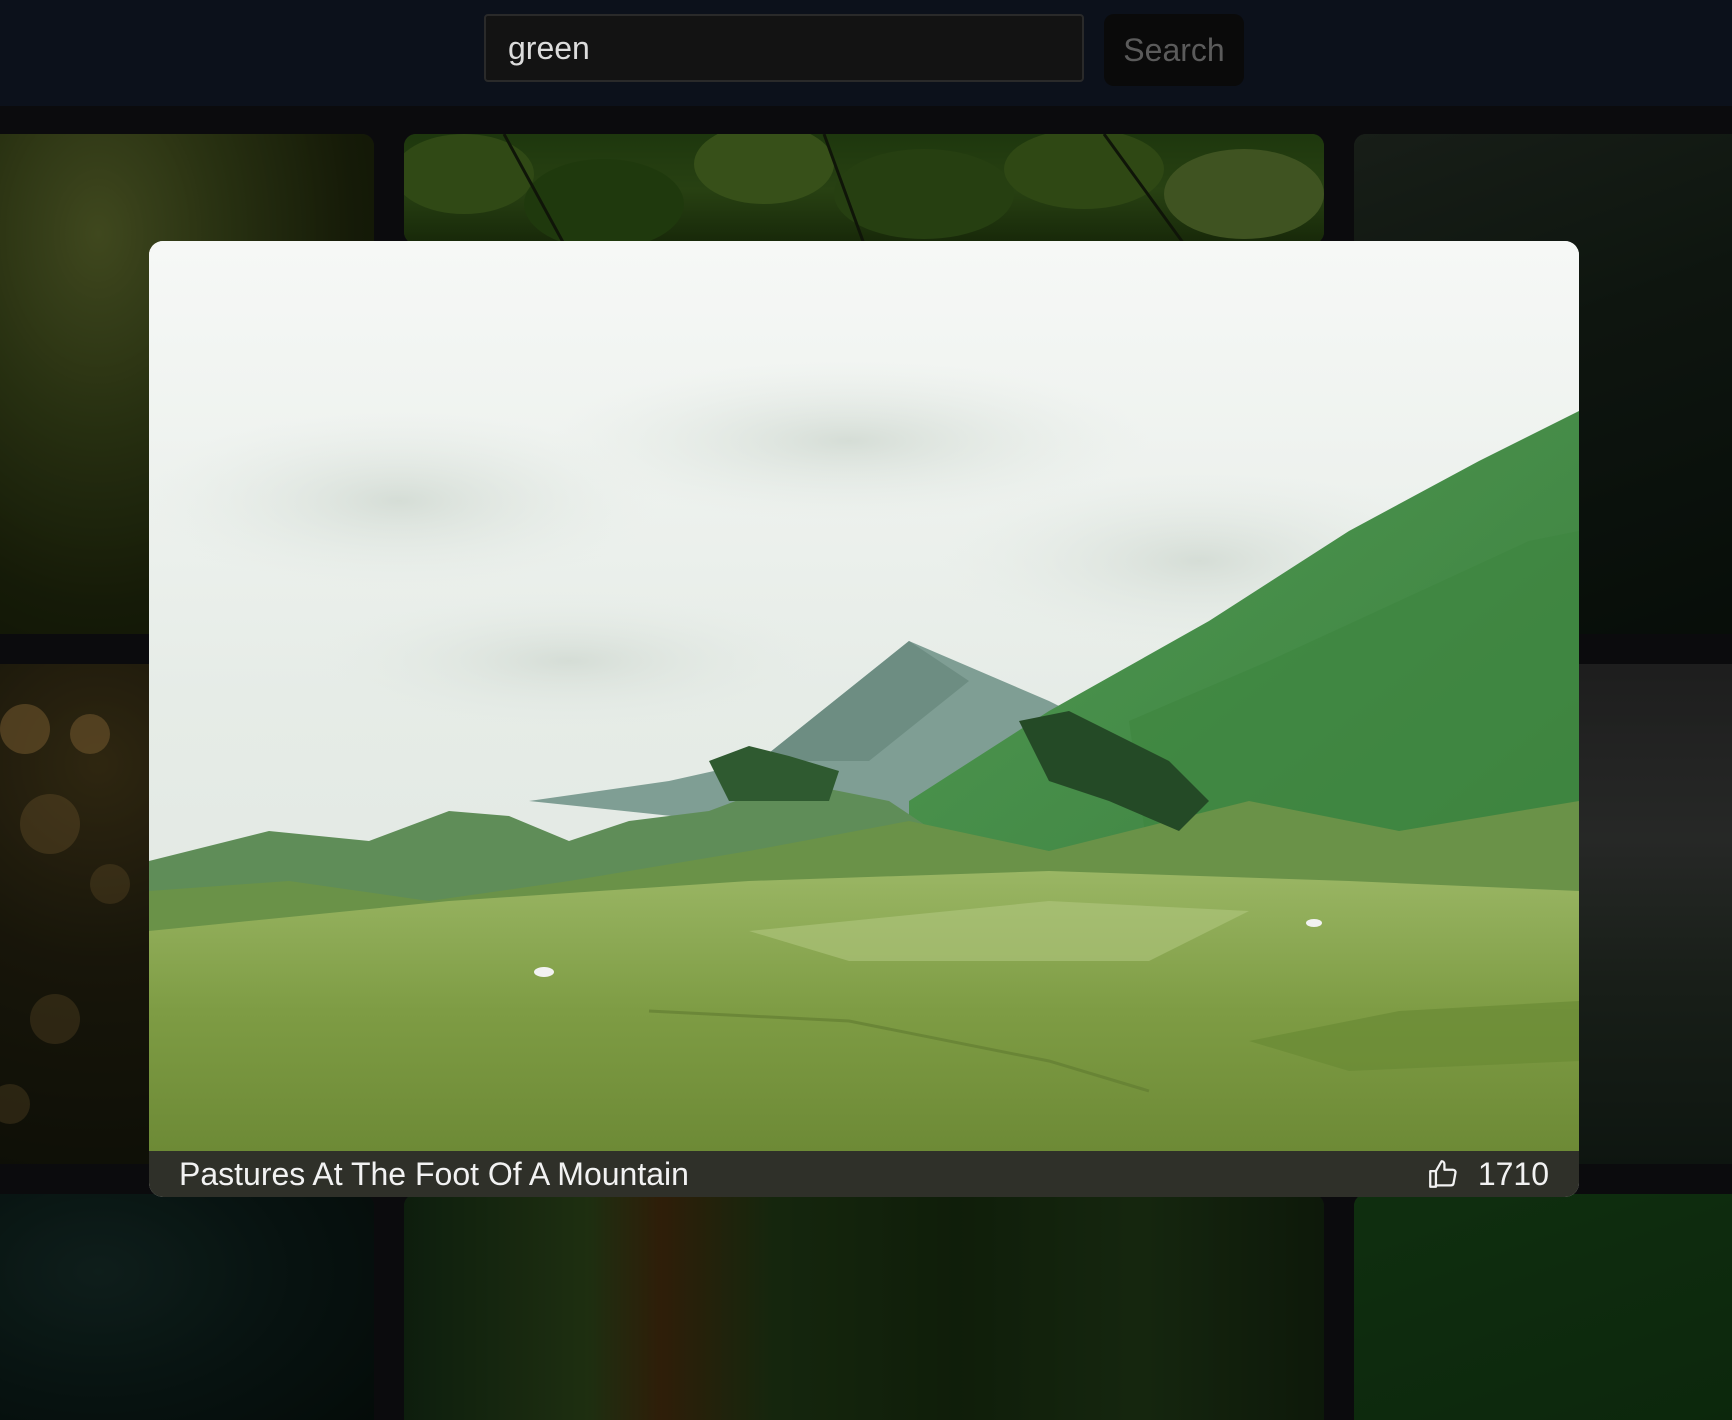 This screenshot has width=1732, height=1420. What do you see at coordinates (1174, 50) in the screenshot?
I see `search-button: Search` at bounding box center [1174, 50].